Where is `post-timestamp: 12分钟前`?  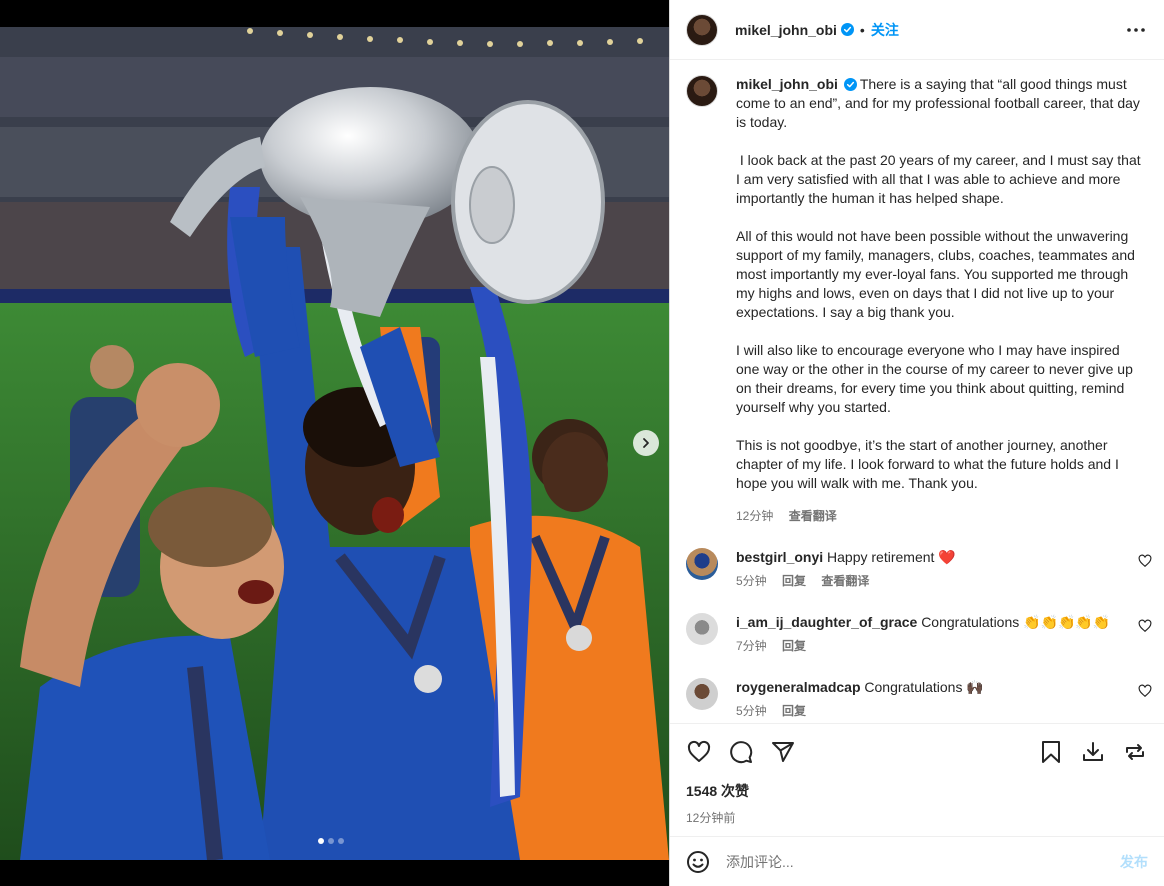 post-timestamp: 12分钟前 is located at coordinates (711, 818).